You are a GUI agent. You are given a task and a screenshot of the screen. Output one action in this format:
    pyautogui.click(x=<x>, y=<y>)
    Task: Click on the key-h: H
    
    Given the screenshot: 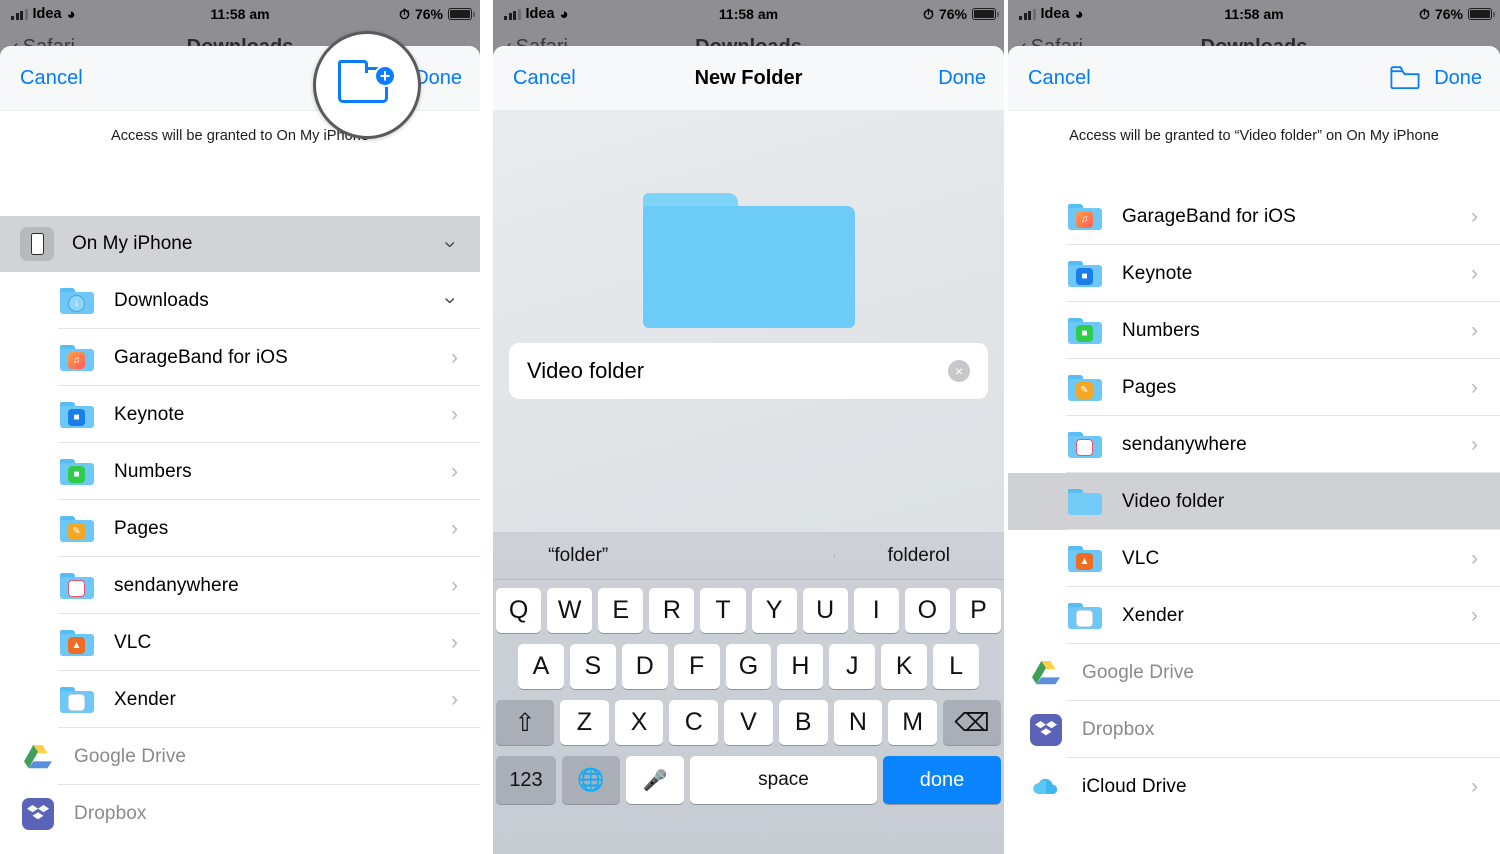 What is the action you would take?
    pyautogui.click(x=800, y=666)
    